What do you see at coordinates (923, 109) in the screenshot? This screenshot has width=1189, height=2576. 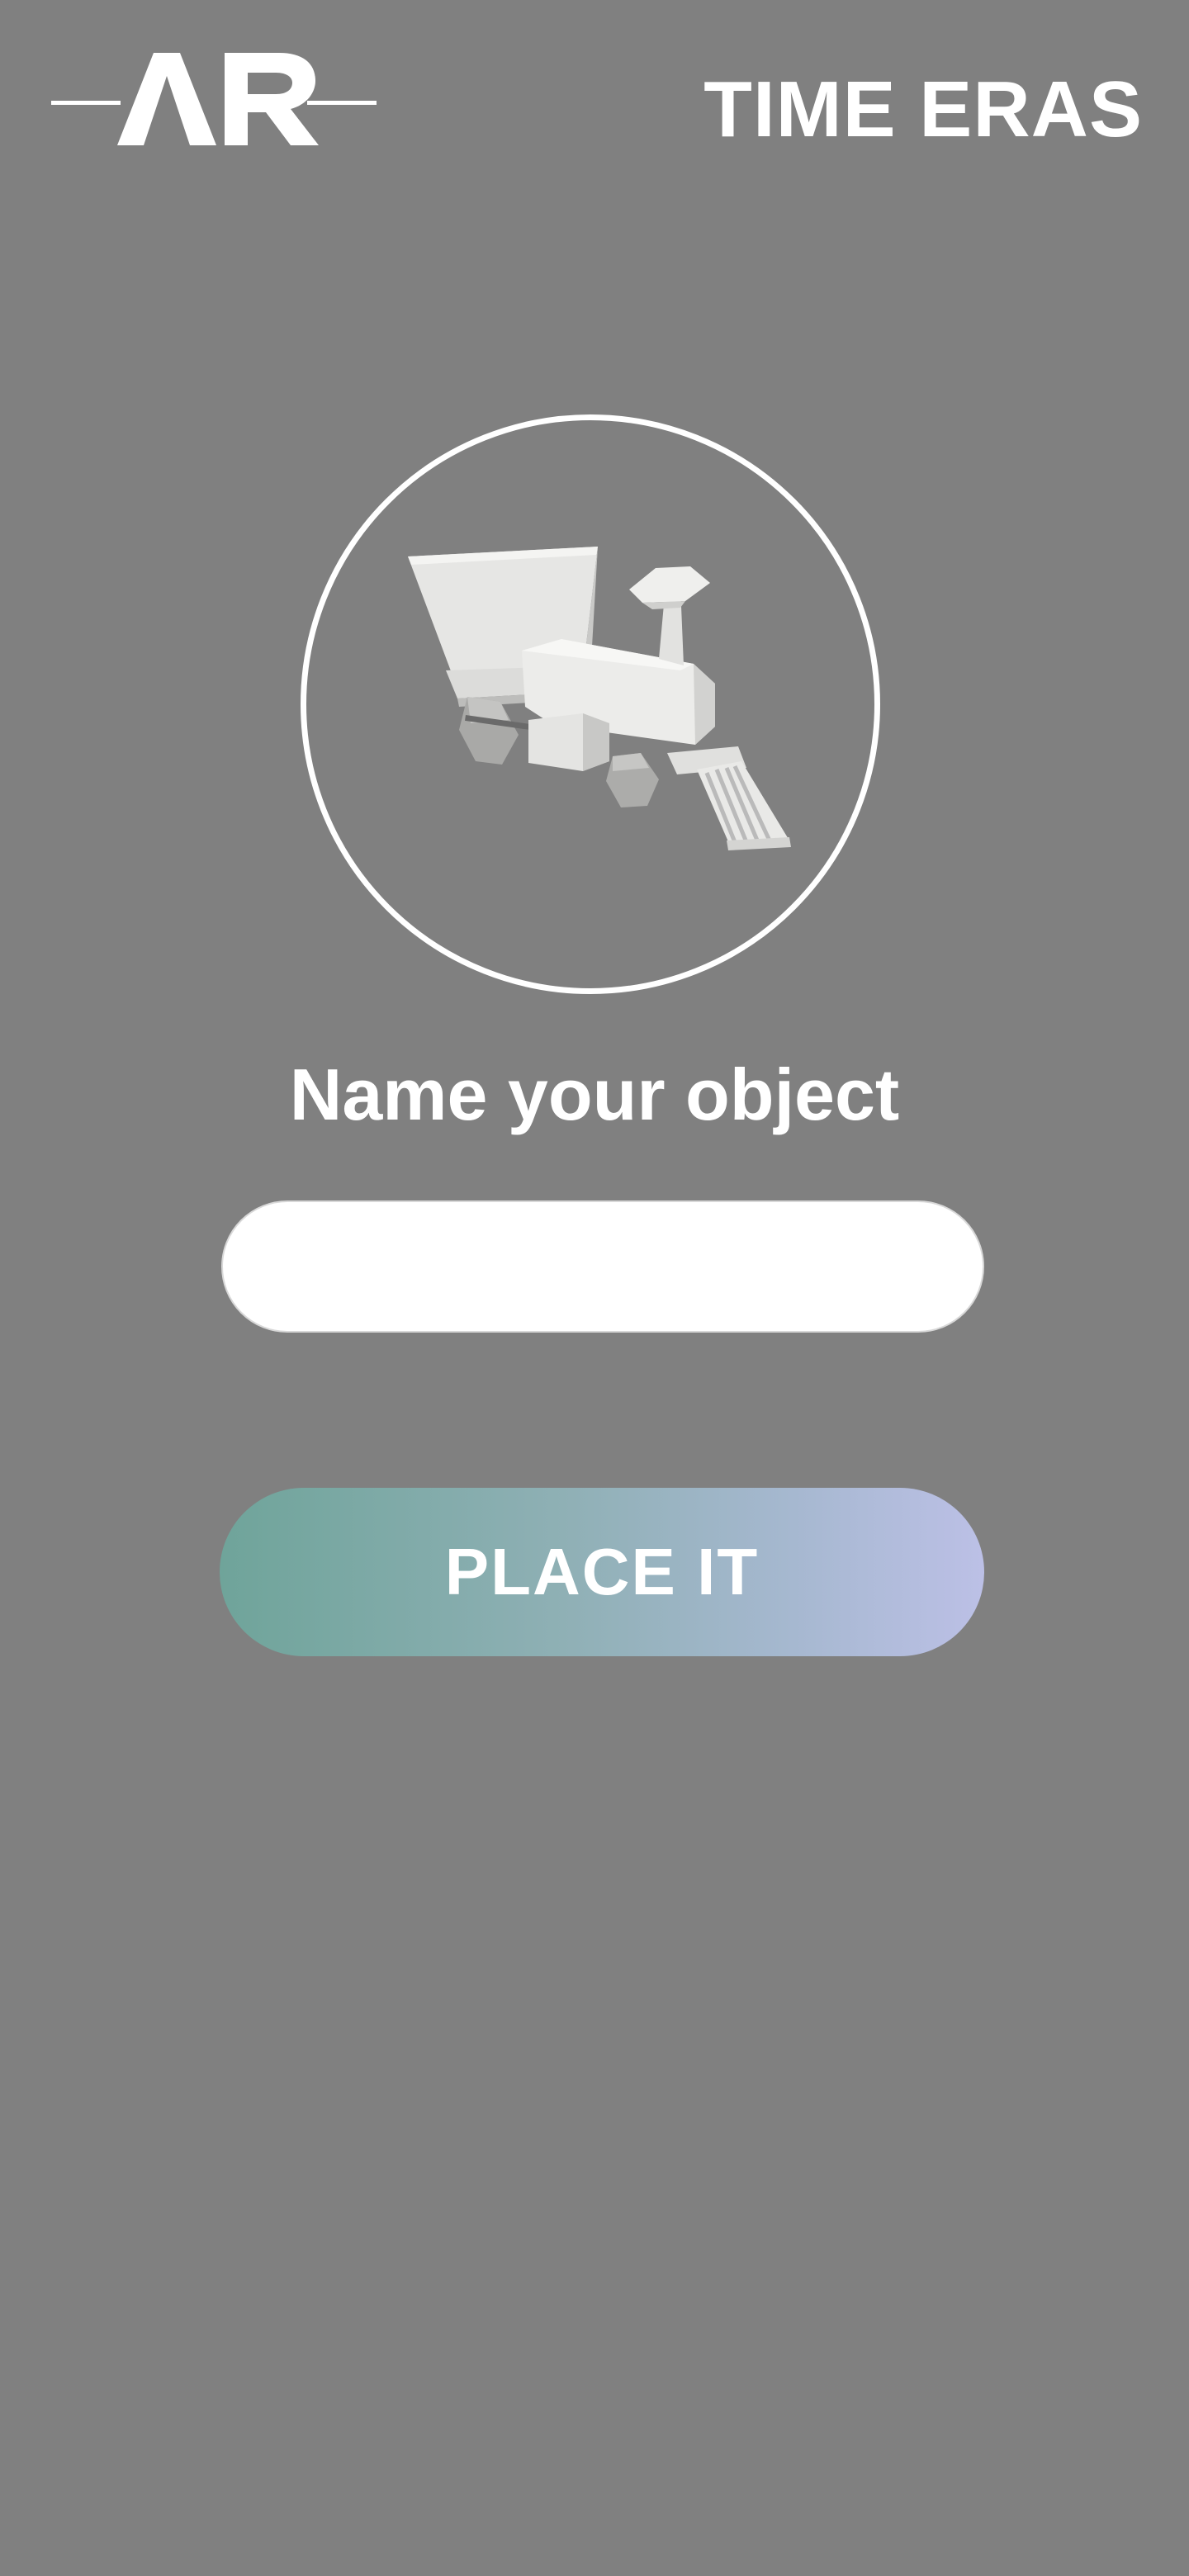 I see `app-title: TIME ERAS` at bounding box center [923, 109].